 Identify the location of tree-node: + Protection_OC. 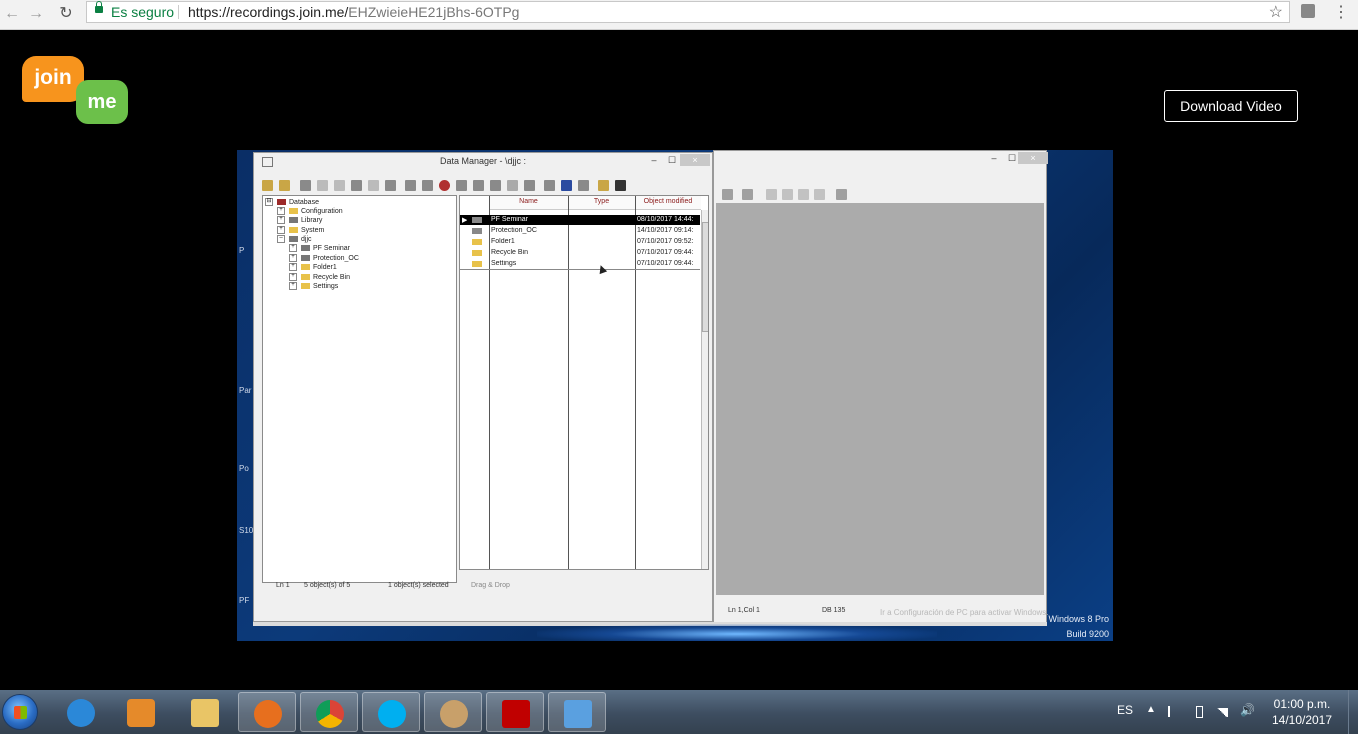
(324, 258).